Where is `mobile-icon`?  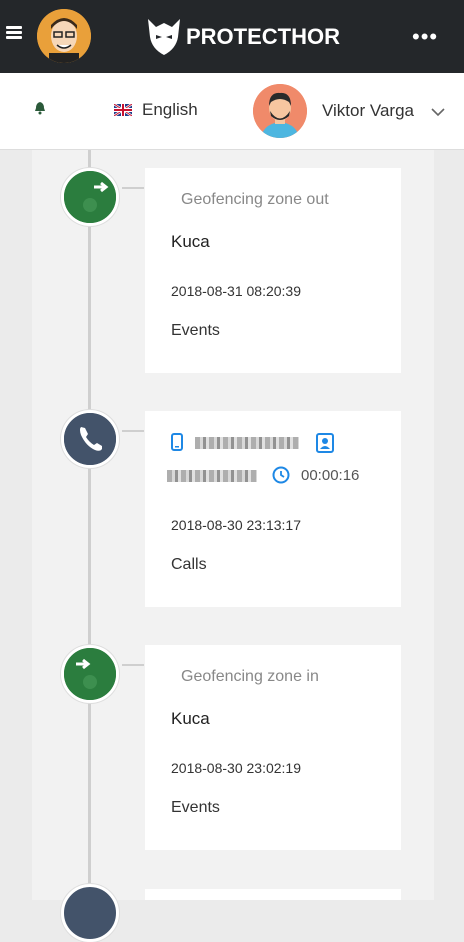
mobile-icon is located at coordinates (177, 442).